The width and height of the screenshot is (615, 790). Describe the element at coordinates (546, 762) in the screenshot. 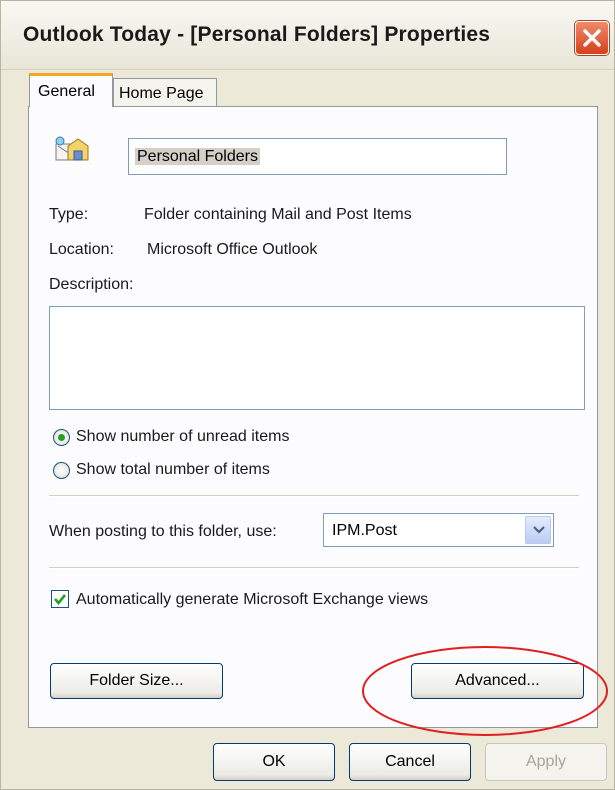

I see `apply-button: Apply` at that location.